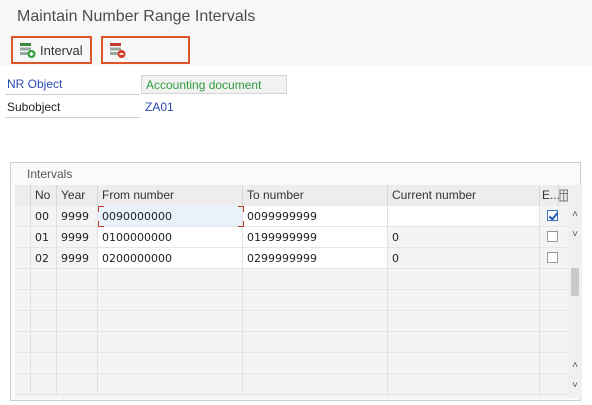 The width and height of the screenshot is (592, 405). What do you see at coordinates (136, 16) in the screenshot?
I see `page-title: Maintain Number Range Intervals` at bounding box center [136, 16].